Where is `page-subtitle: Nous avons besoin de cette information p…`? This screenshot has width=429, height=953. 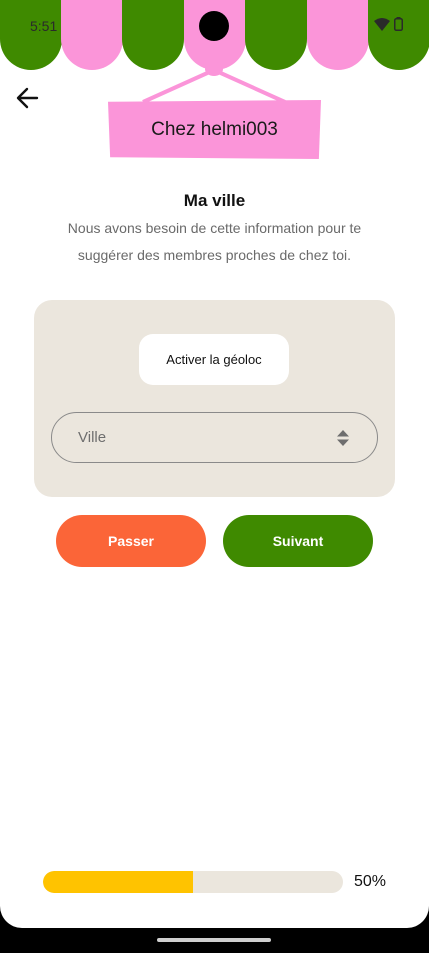
page-subtitle: Nous avons besoin de cette information p… is located at coordinates (214, 241).